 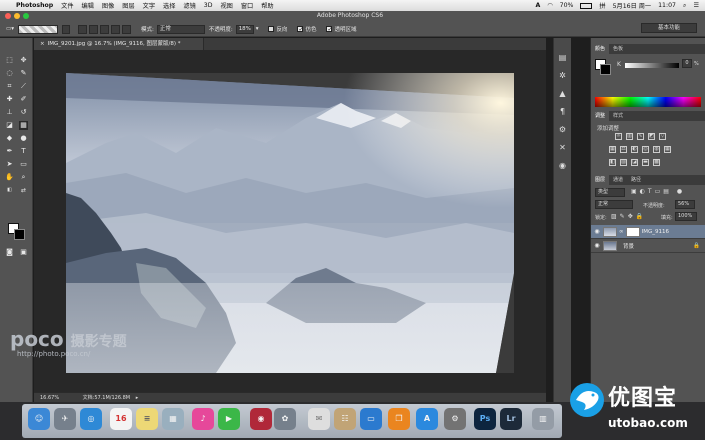 I want to click on close-window-button, so click(x=8, y=16).